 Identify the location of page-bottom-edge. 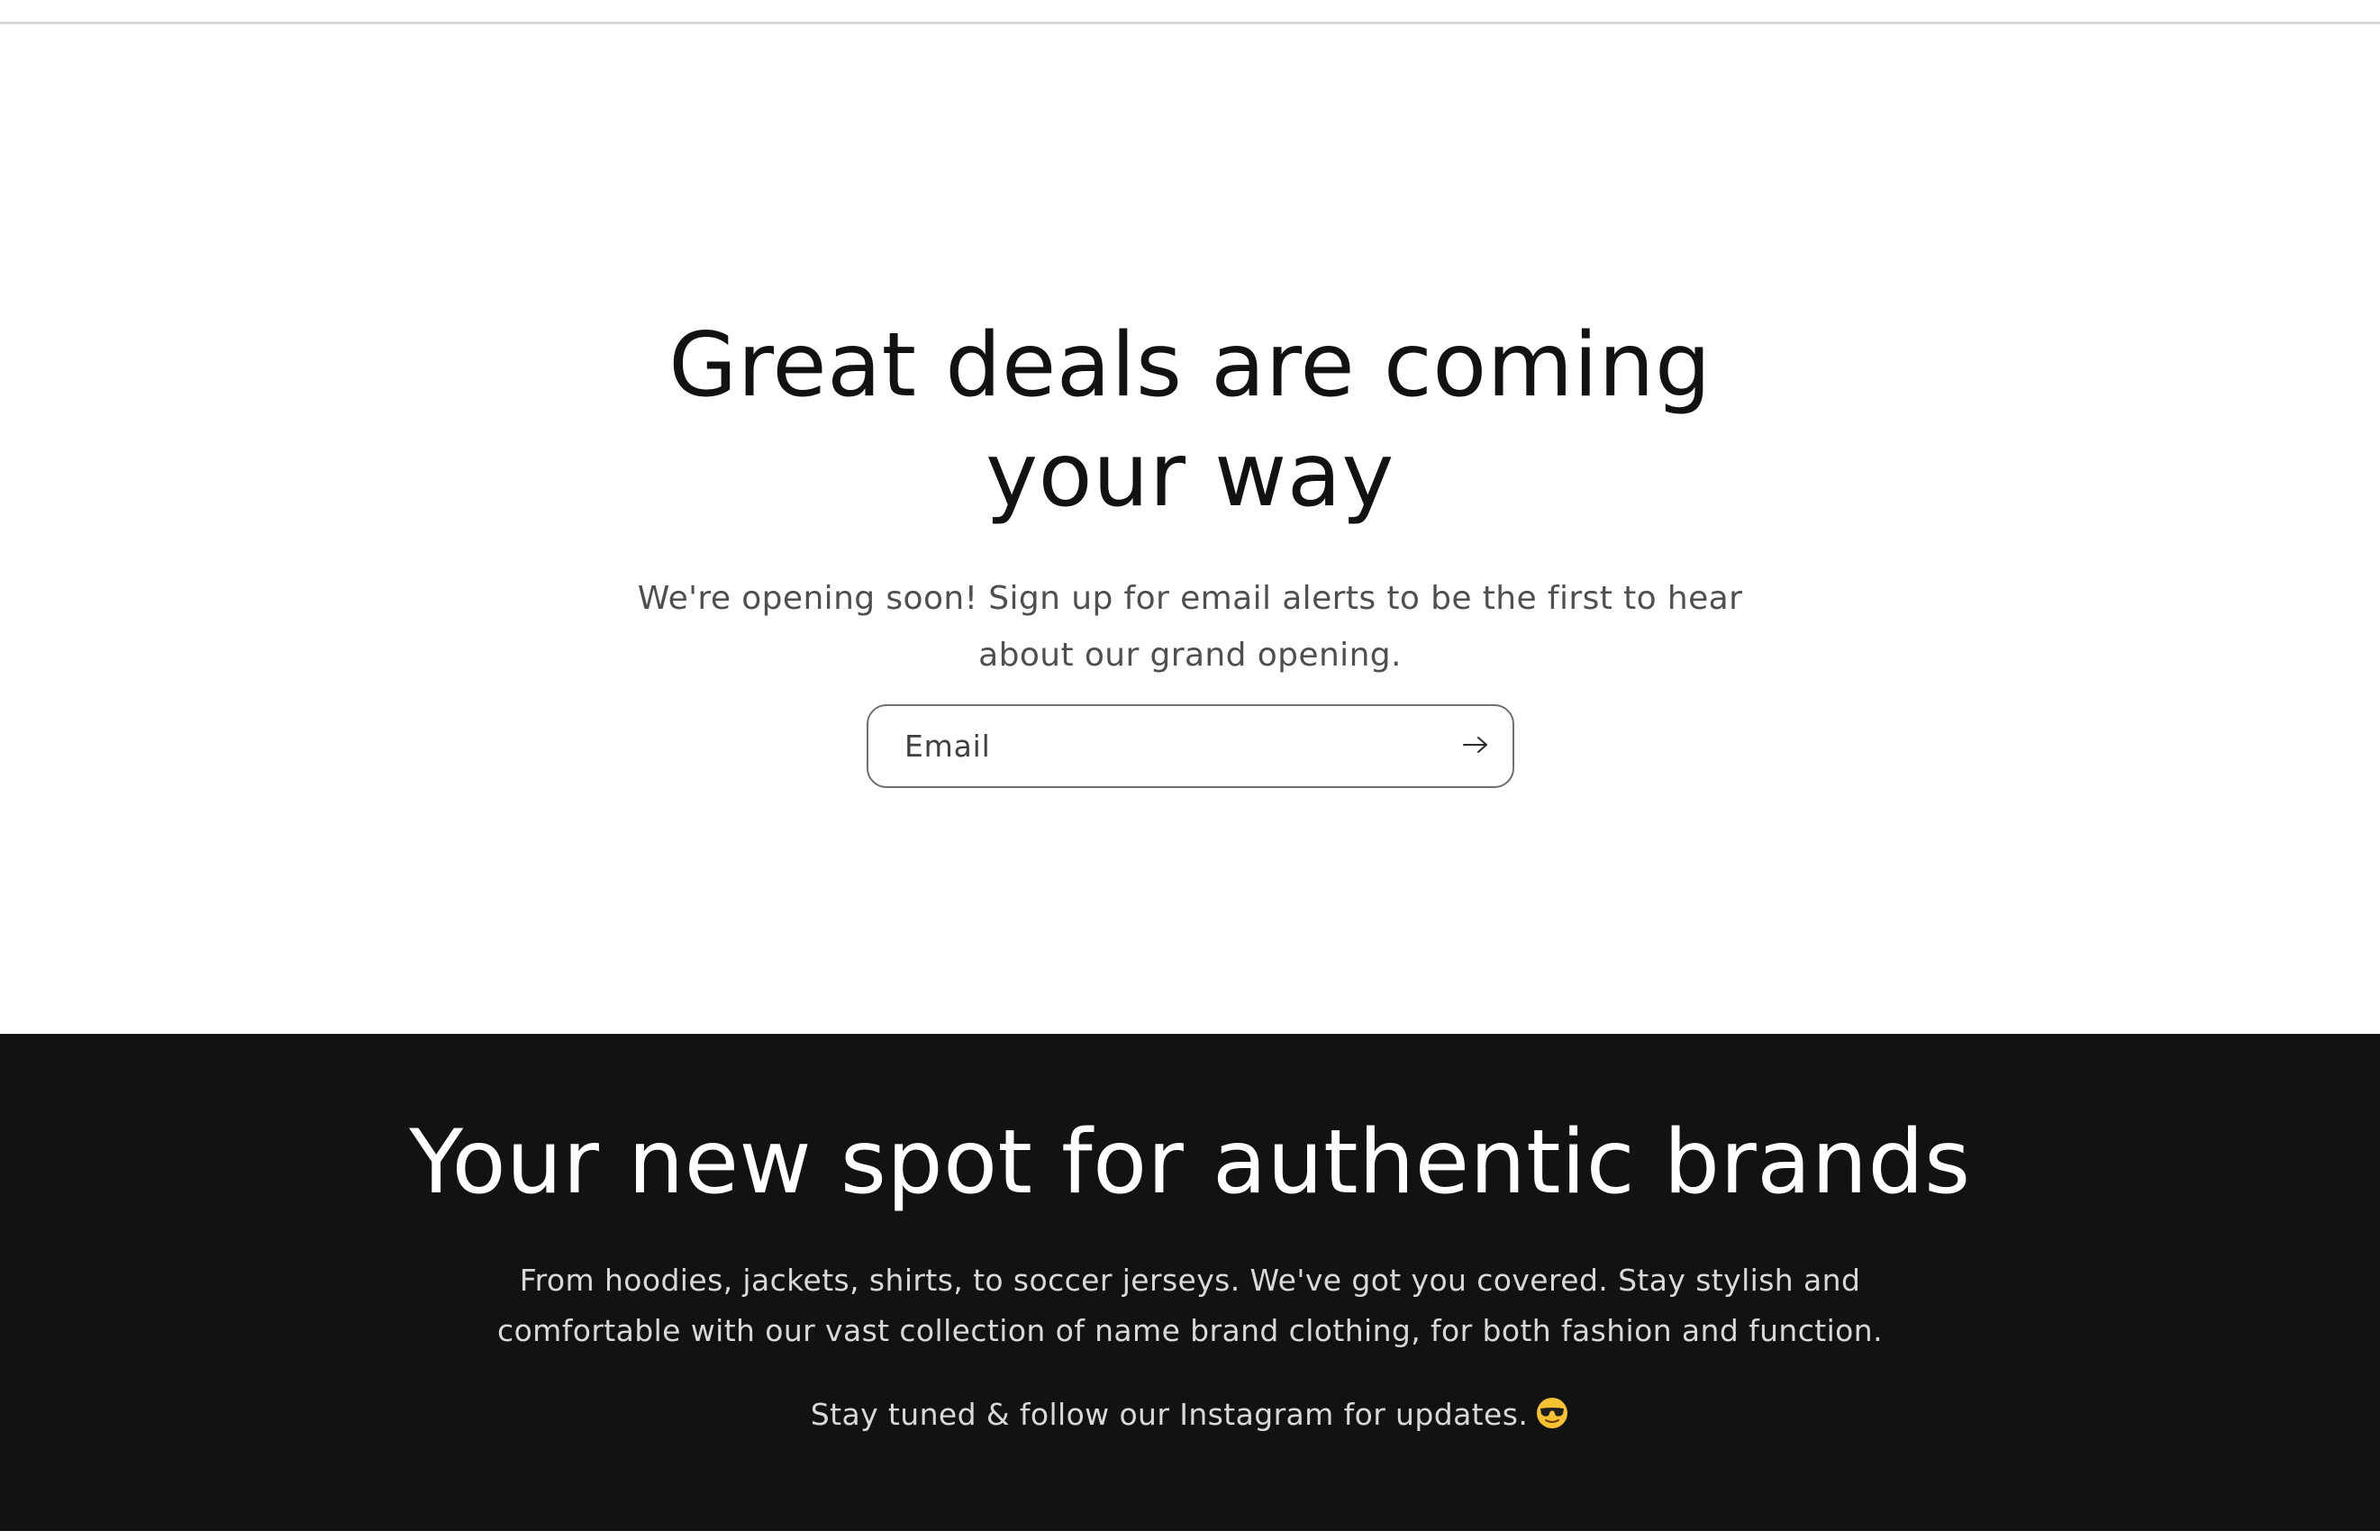
(1190, 1535).